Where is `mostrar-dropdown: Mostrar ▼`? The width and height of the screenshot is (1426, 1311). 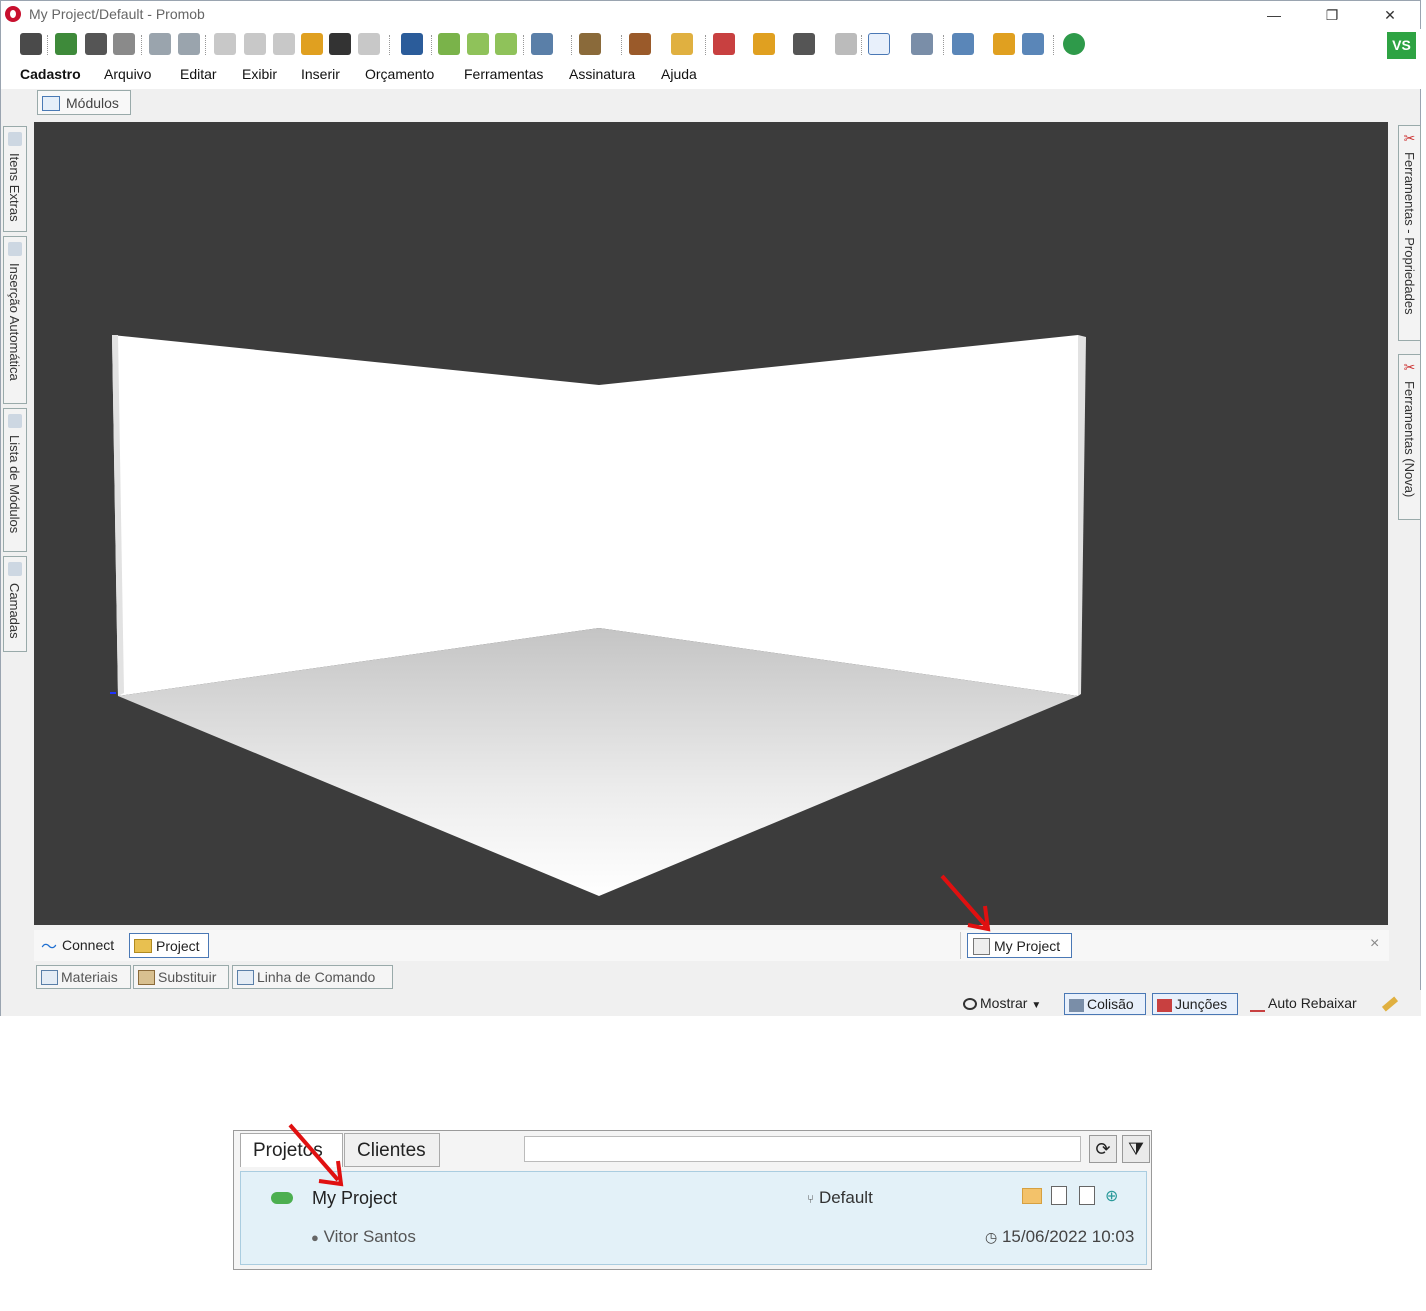 mostrar-dropdown: Mostrar ▼ is located at coordinates (1002, 1004).